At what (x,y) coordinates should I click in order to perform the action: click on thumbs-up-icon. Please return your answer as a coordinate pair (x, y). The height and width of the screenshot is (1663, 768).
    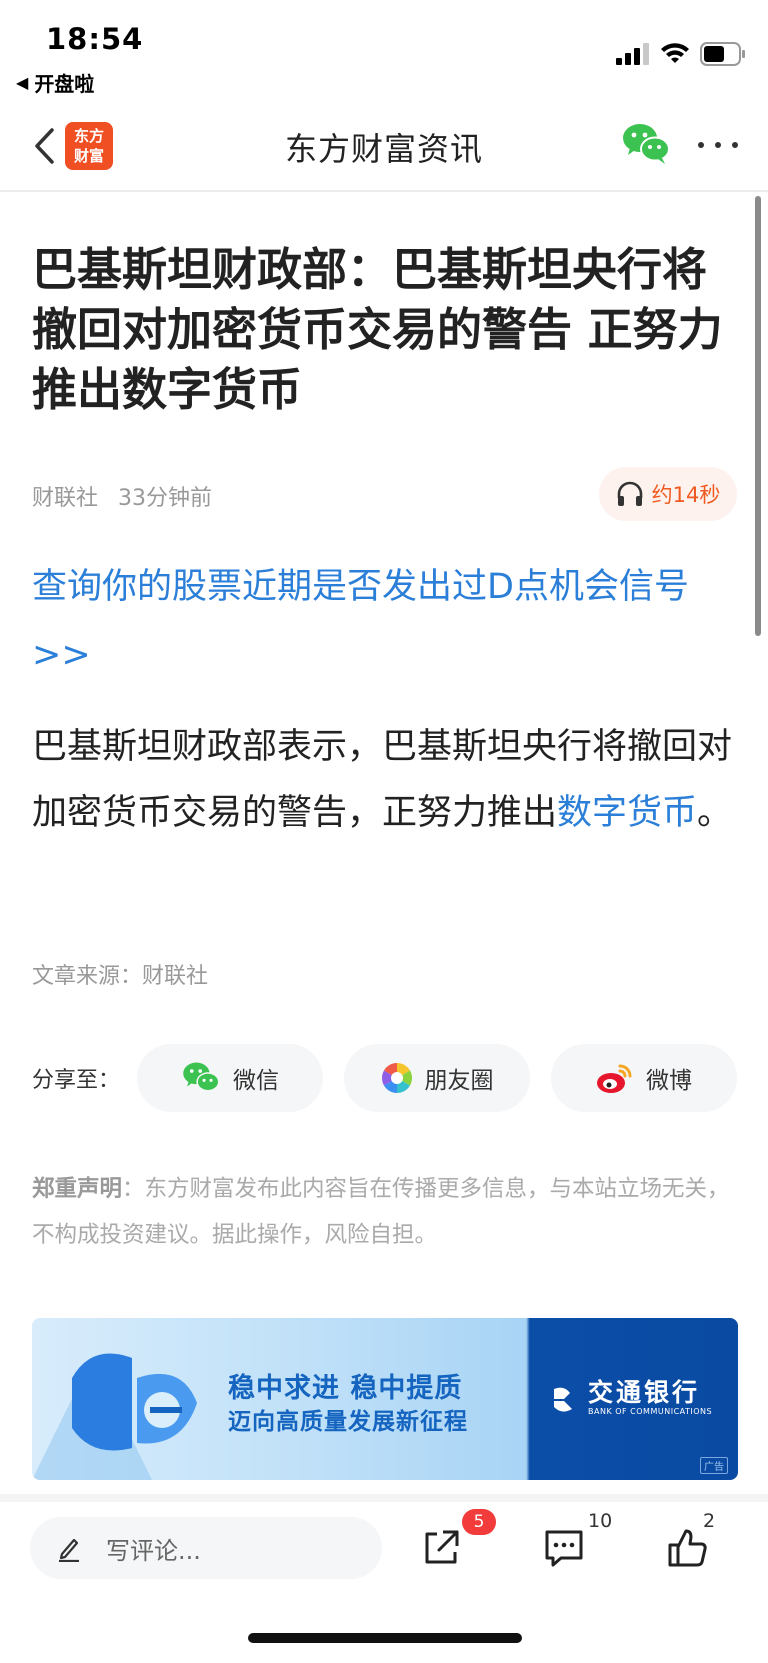
    Looking at the image, I should click on (687, 1548).